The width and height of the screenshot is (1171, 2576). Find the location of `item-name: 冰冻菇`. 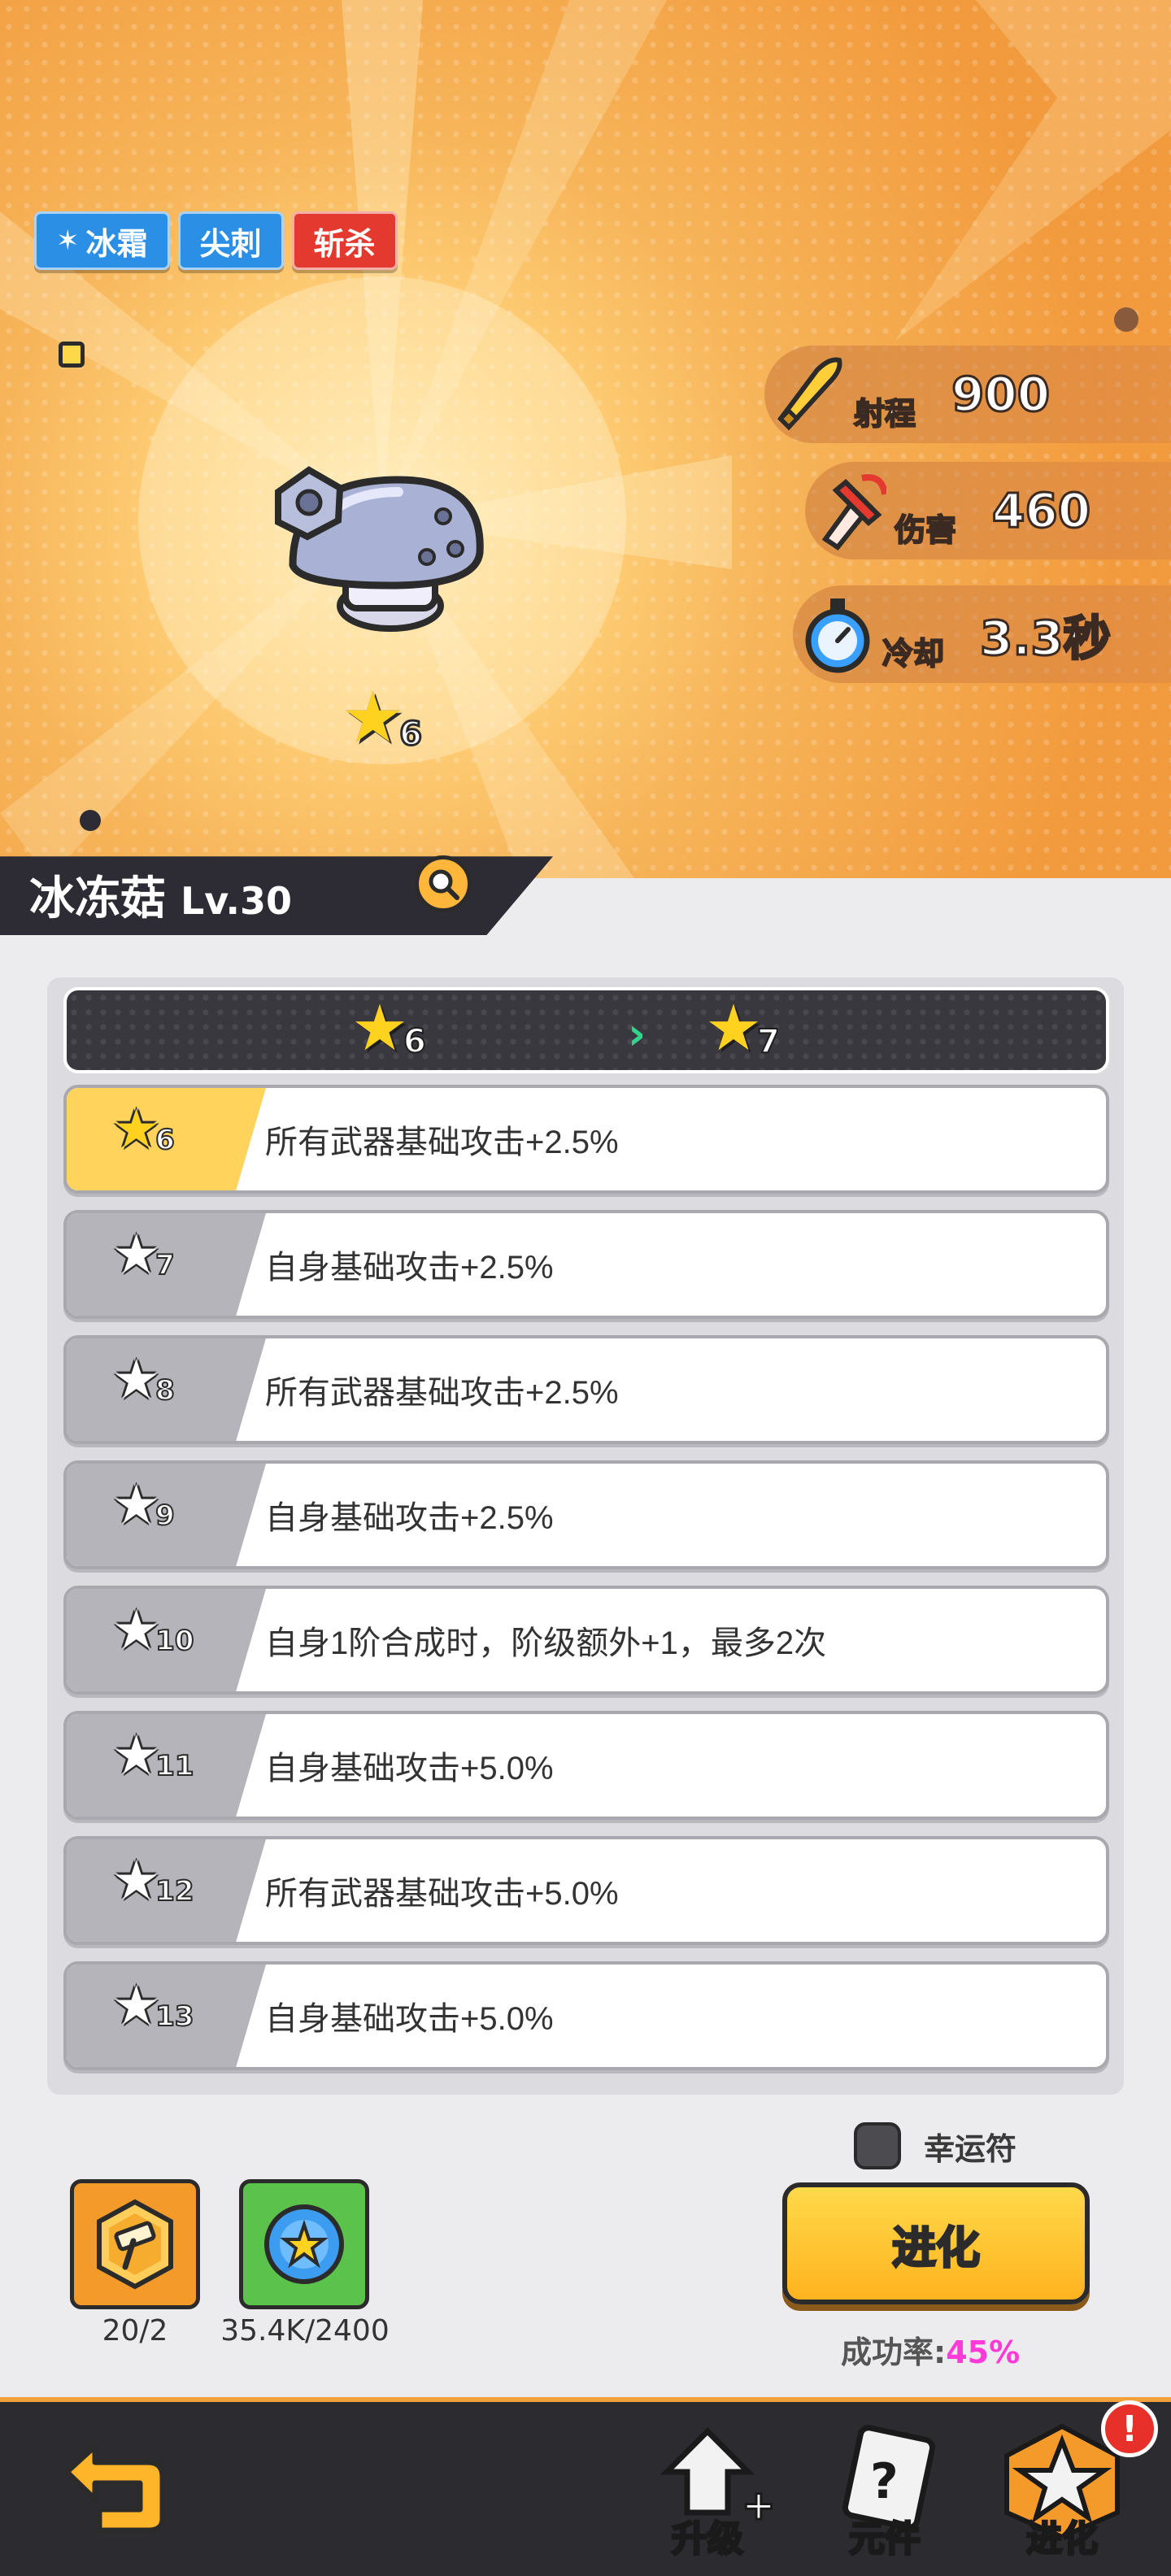

item-name: 冰冻菇 is located at coordinates (97, 899).